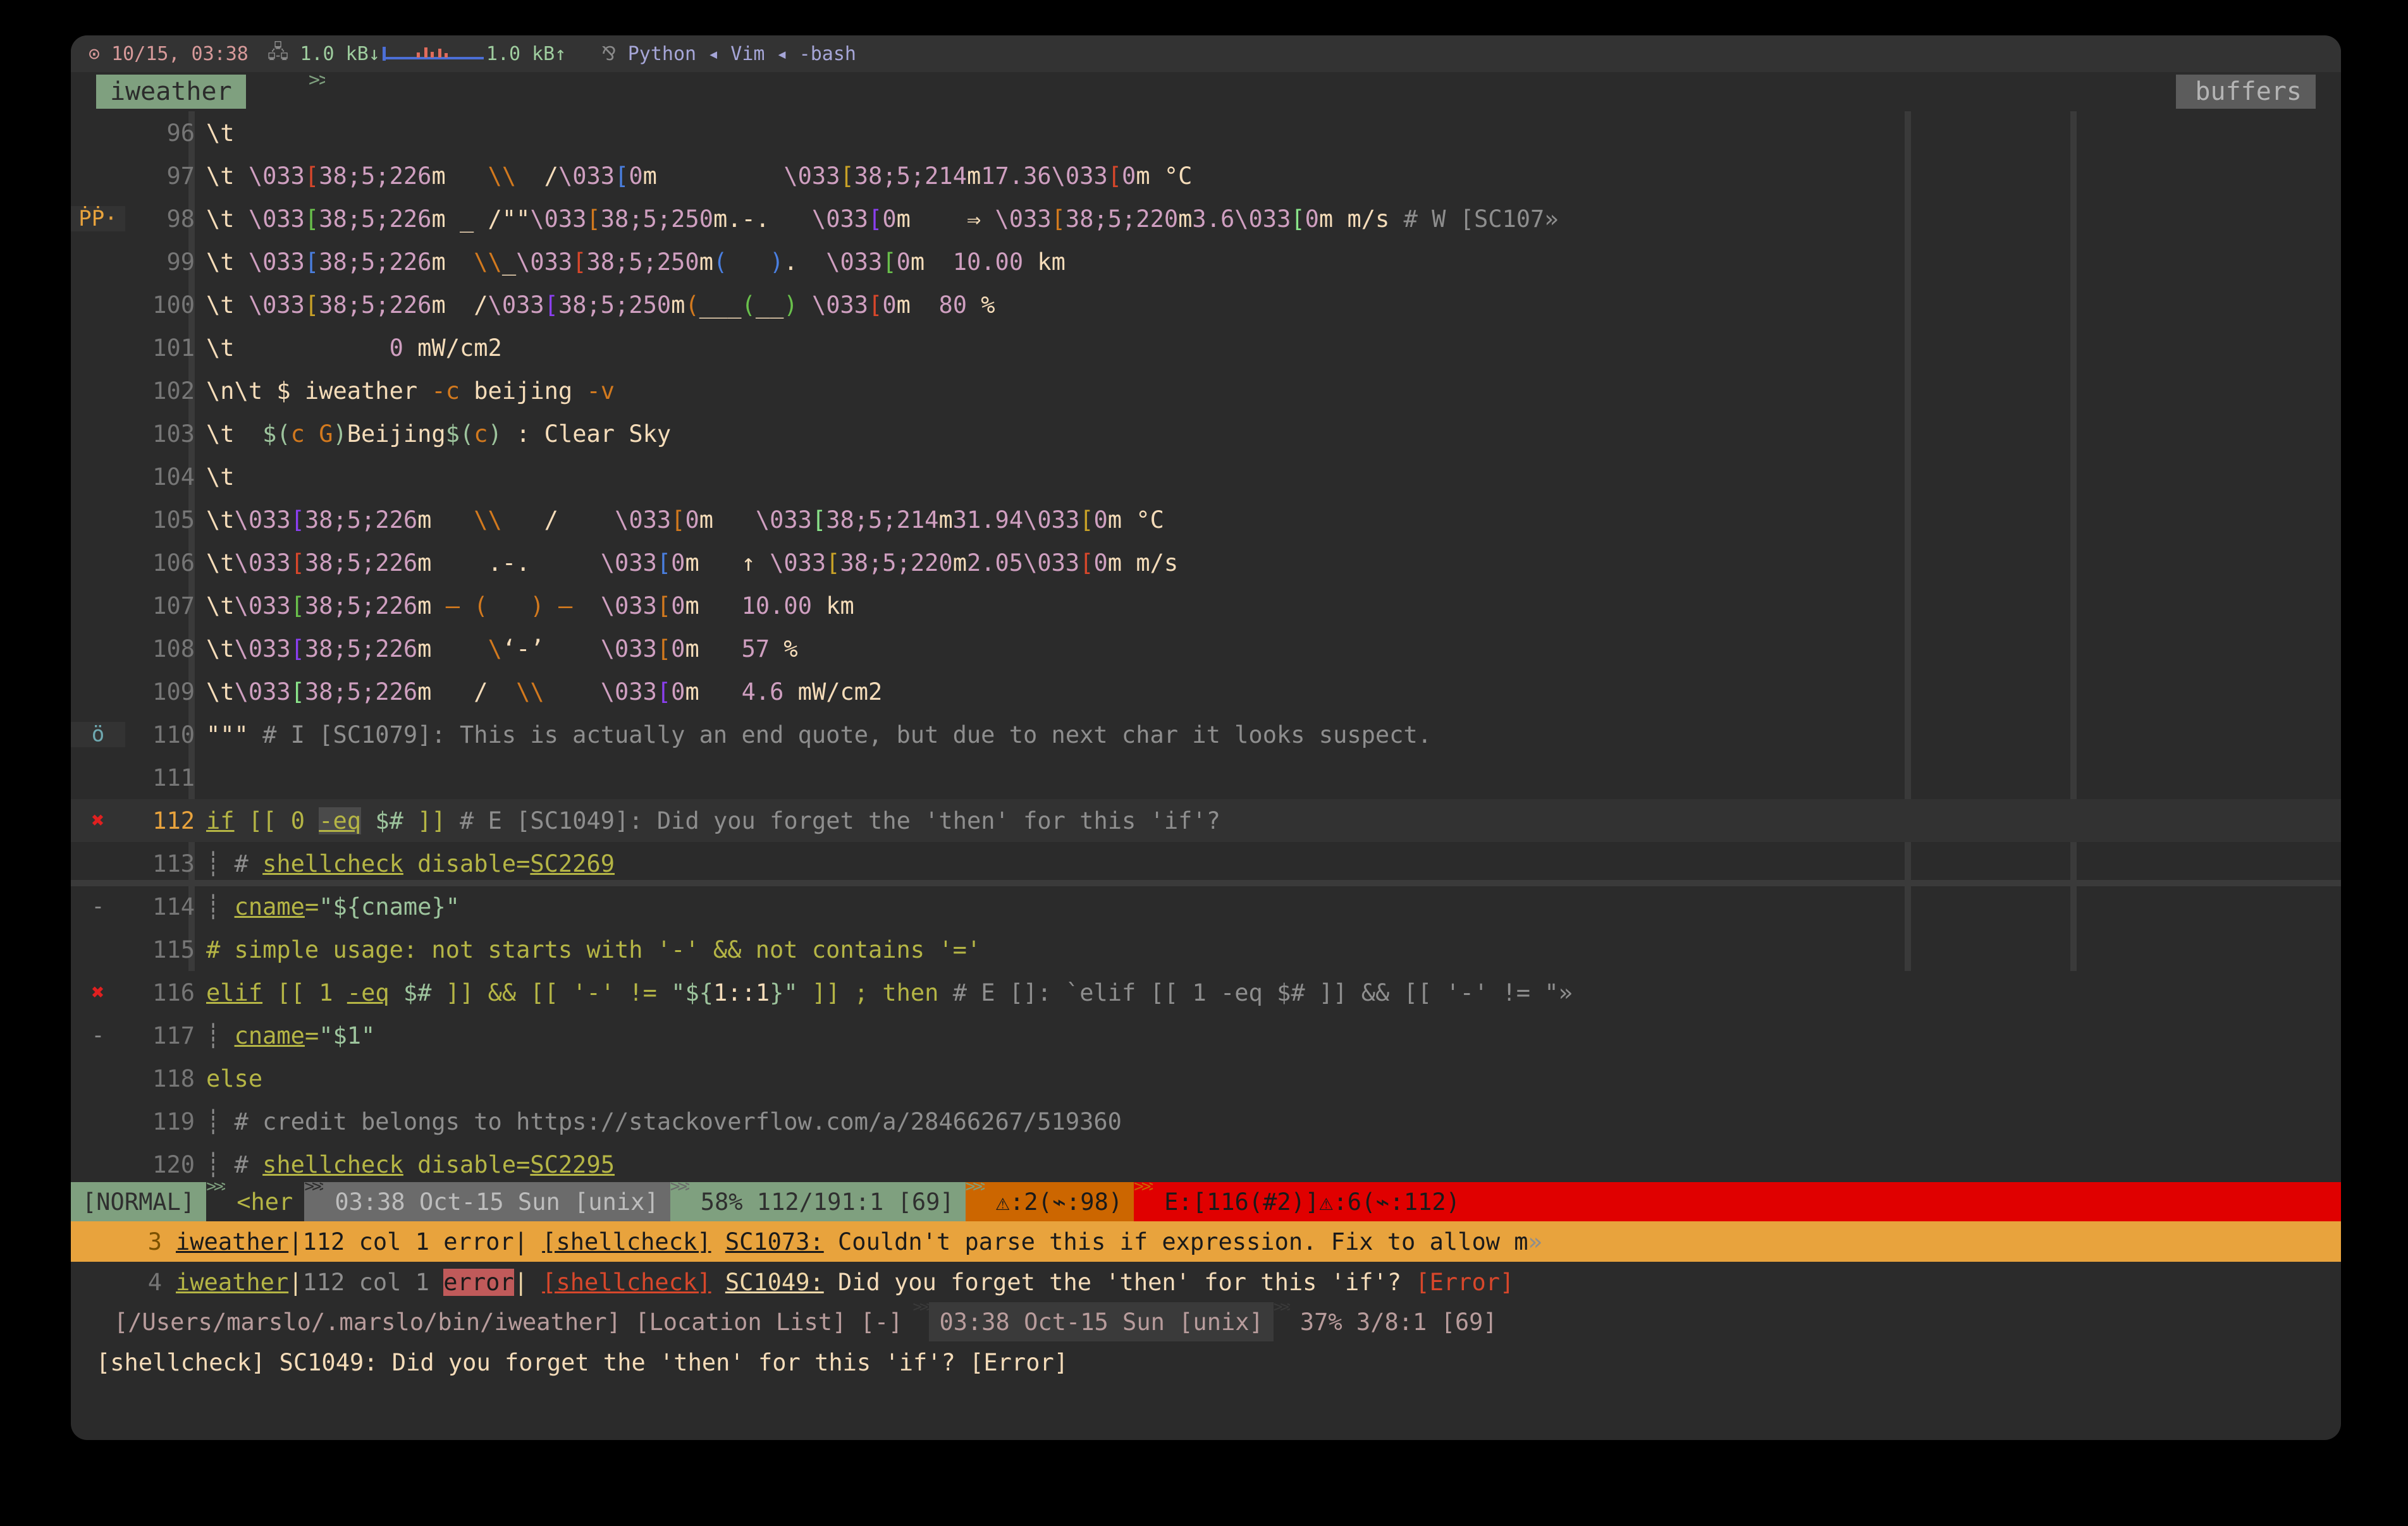  I want to click on botstatus-datetime: 03:38 Oct-15 Sun [unix], so click(1101, 1321).